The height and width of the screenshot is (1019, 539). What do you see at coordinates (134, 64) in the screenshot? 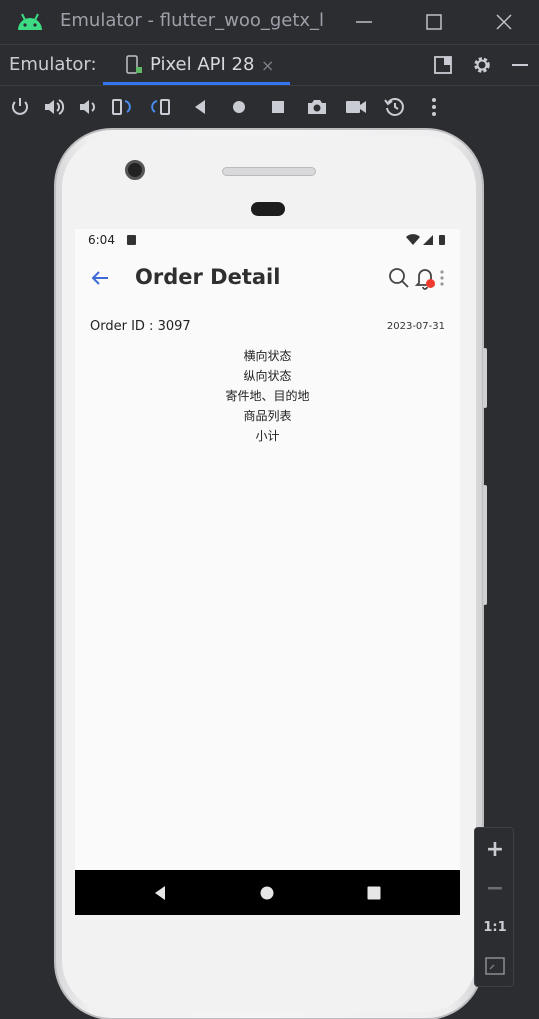
I see `phone-device-icon` at bounding box center [134, 64].